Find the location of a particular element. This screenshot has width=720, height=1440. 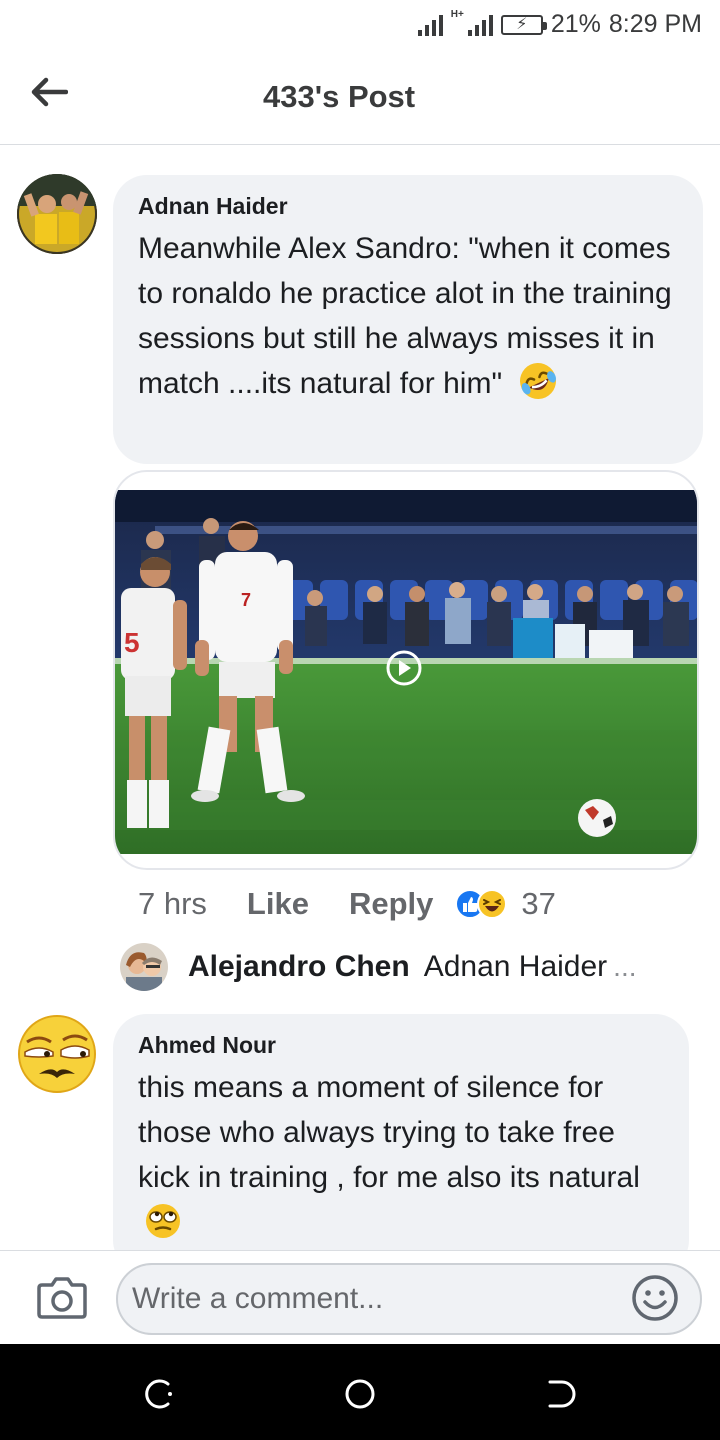

back-icon is located at coordinates (562, 1394).